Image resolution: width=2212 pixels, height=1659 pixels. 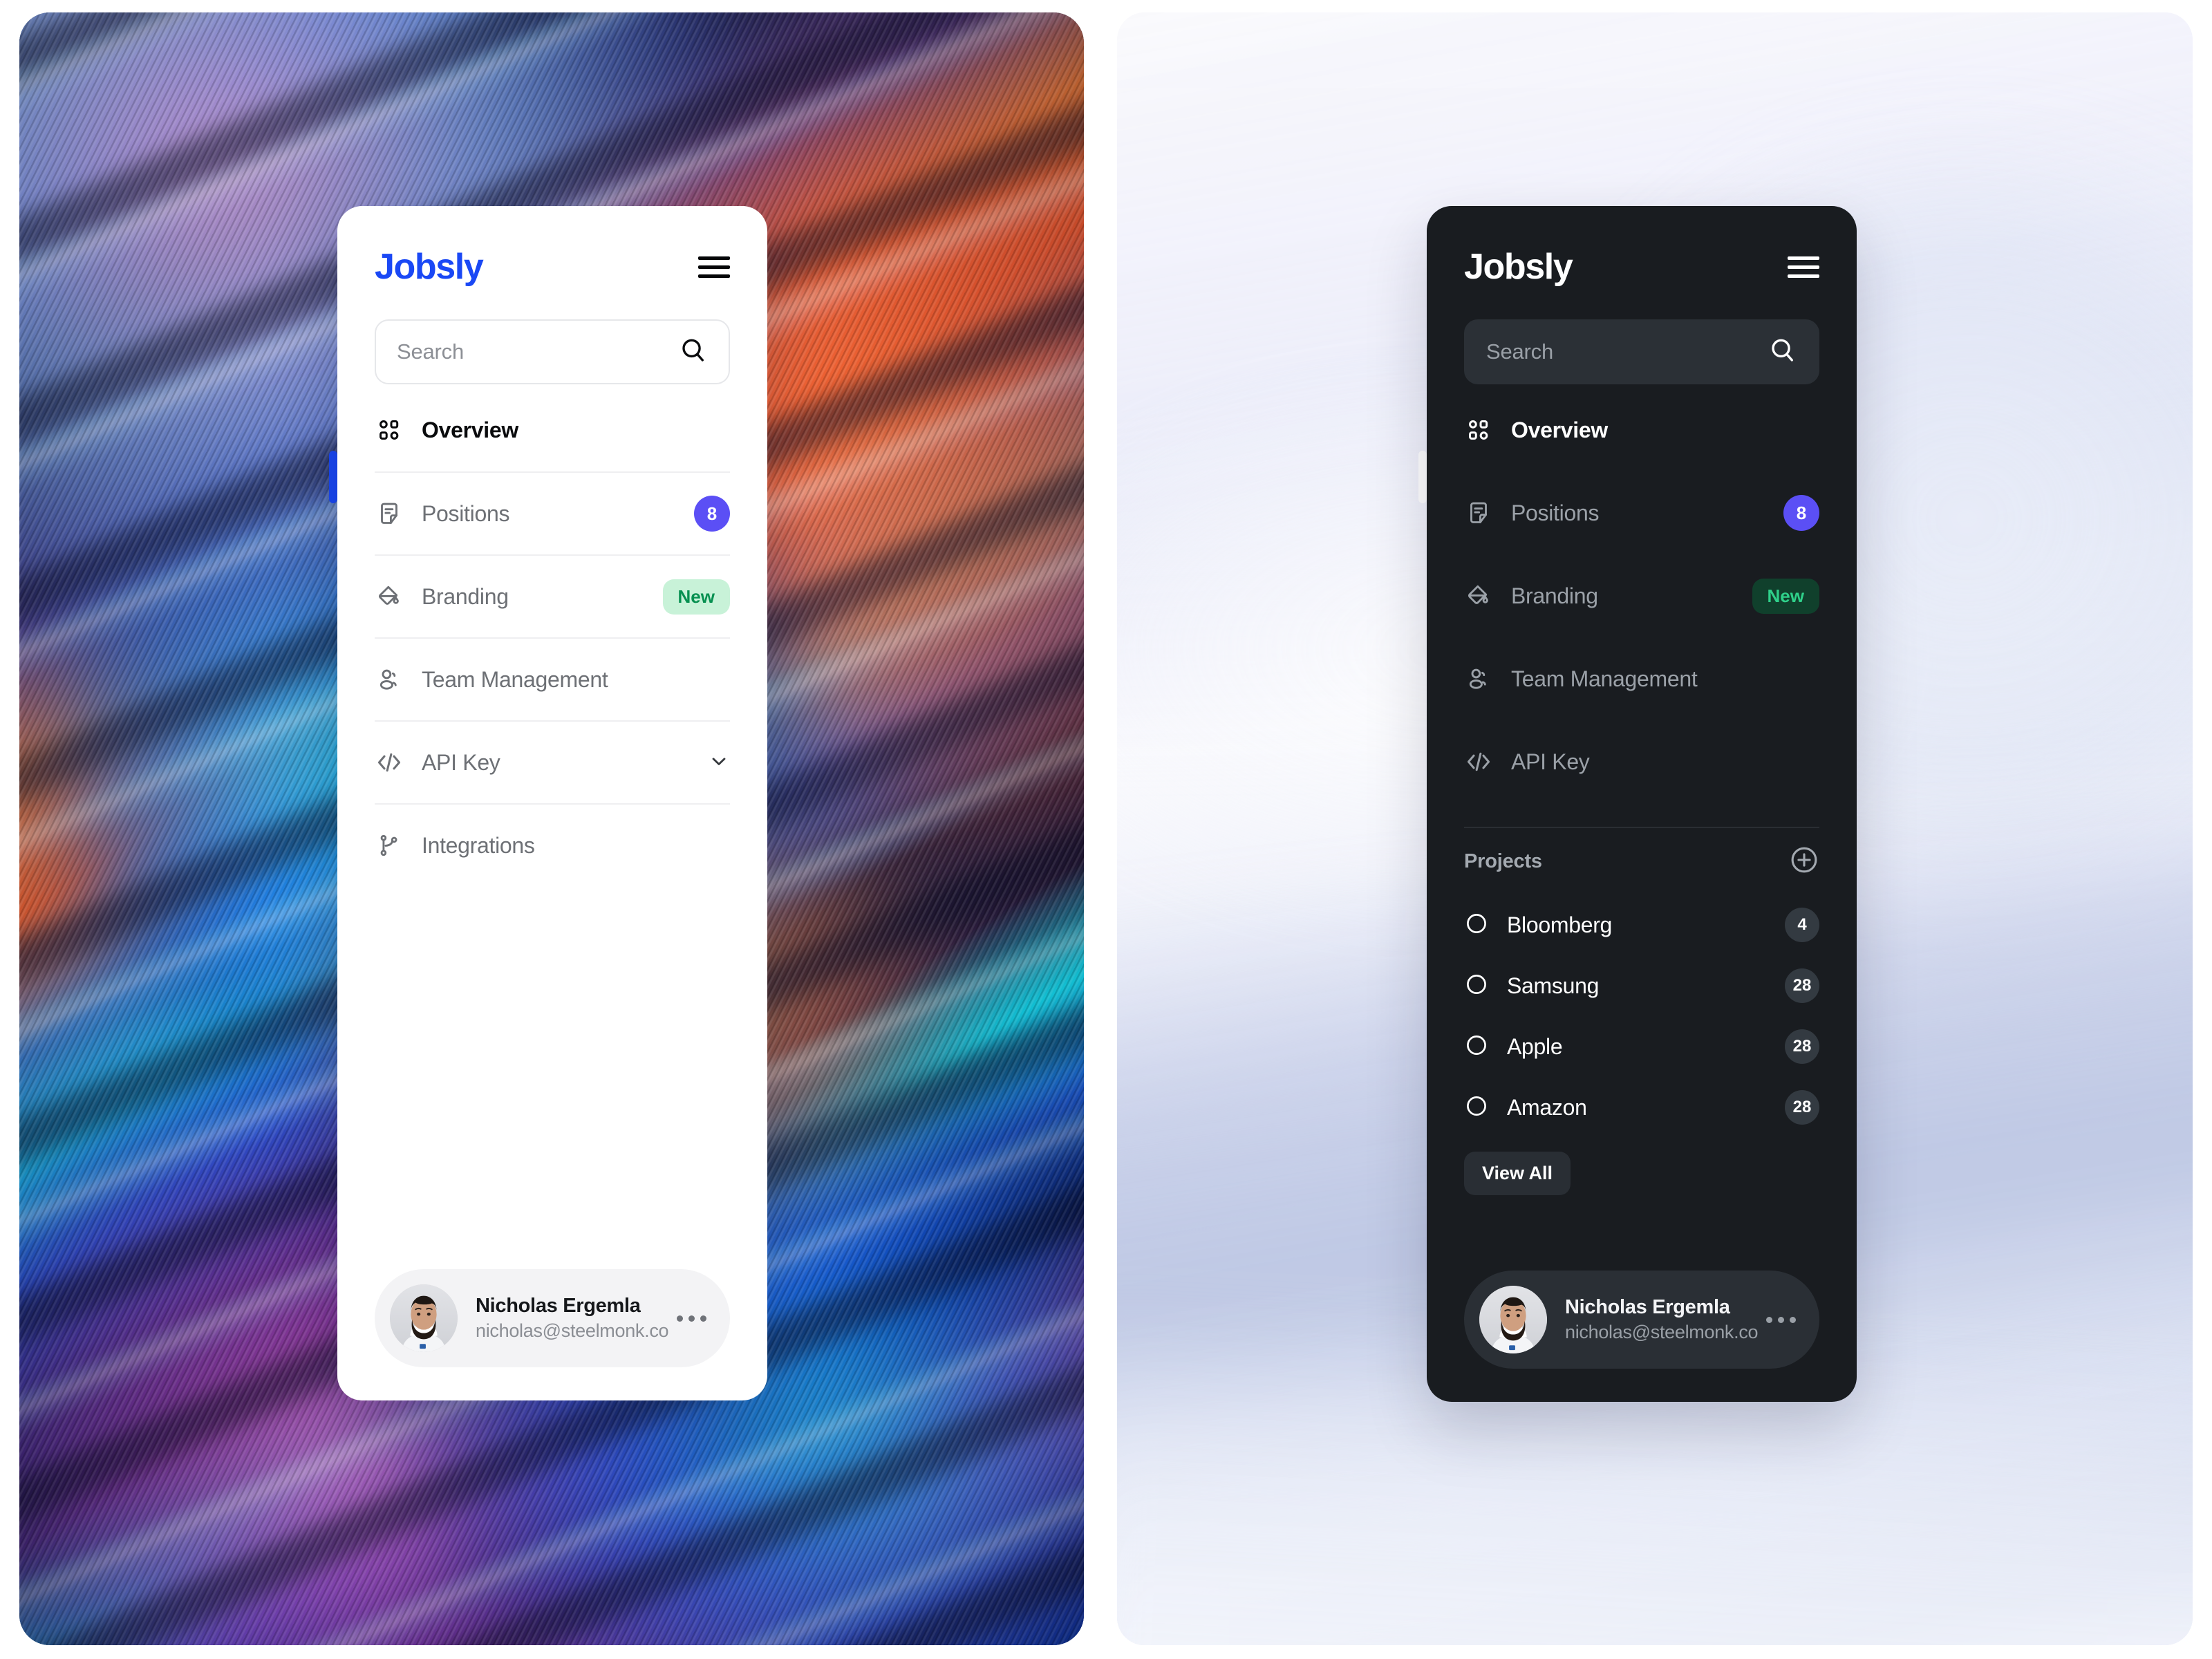 What do you see at coordinates (1517, 1173) in the screenshot?
I see `view-all-button: View All` at bounding box center [1517, 1173].